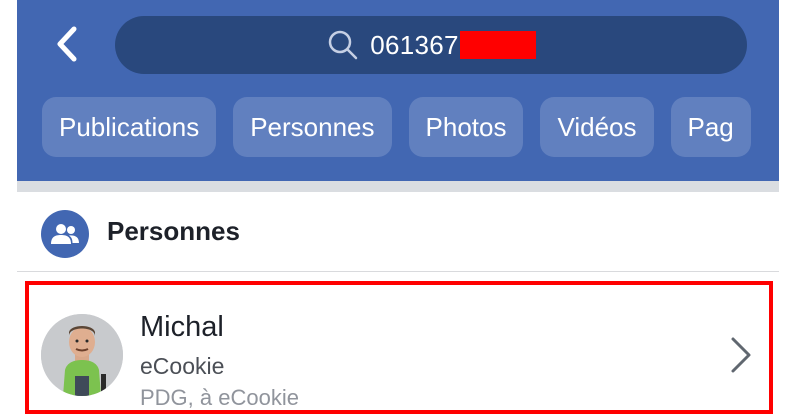  I want to click on search-icon, so click(343, 45).